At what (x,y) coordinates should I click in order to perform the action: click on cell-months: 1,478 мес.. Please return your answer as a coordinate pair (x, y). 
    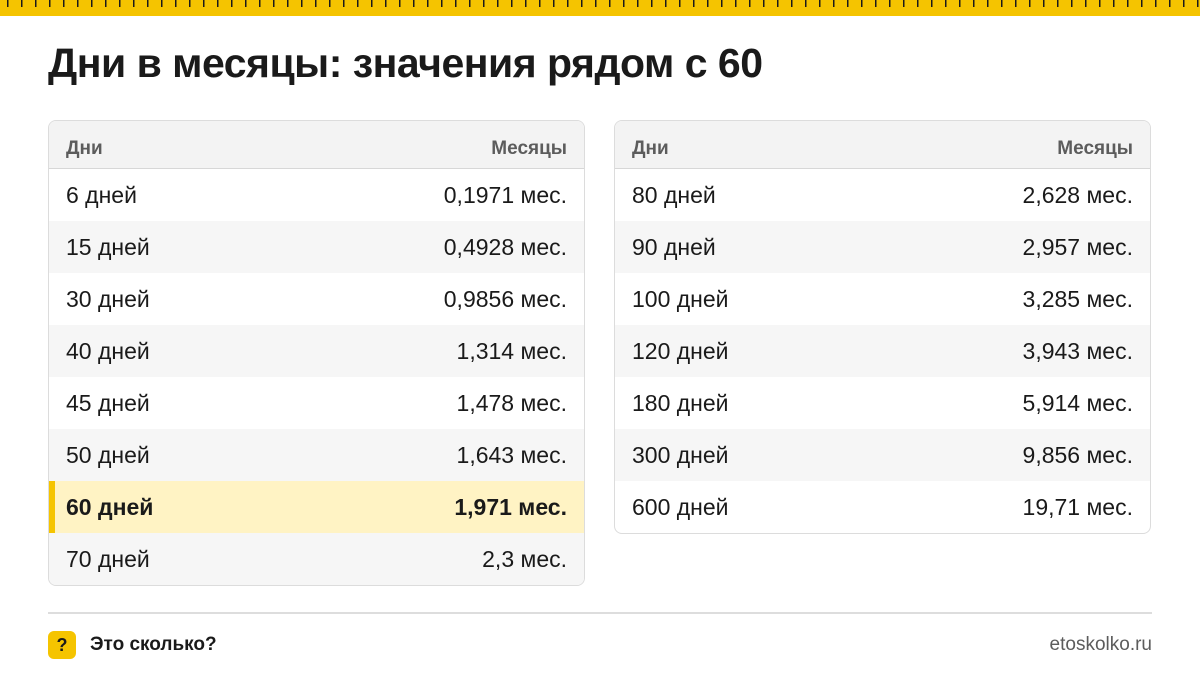
    Looking at the image, I should click on (511, 402).